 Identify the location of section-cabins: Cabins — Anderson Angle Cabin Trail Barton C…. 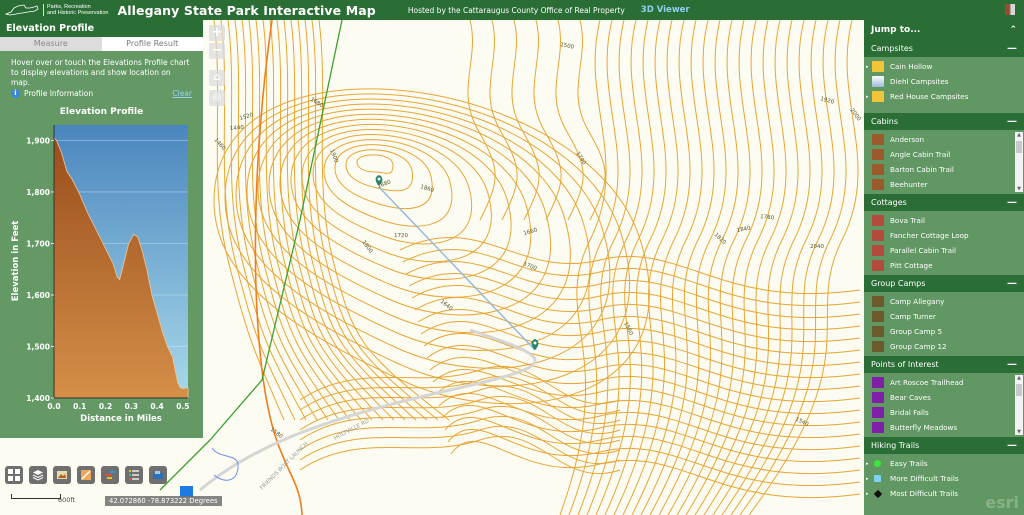
(944, 153).